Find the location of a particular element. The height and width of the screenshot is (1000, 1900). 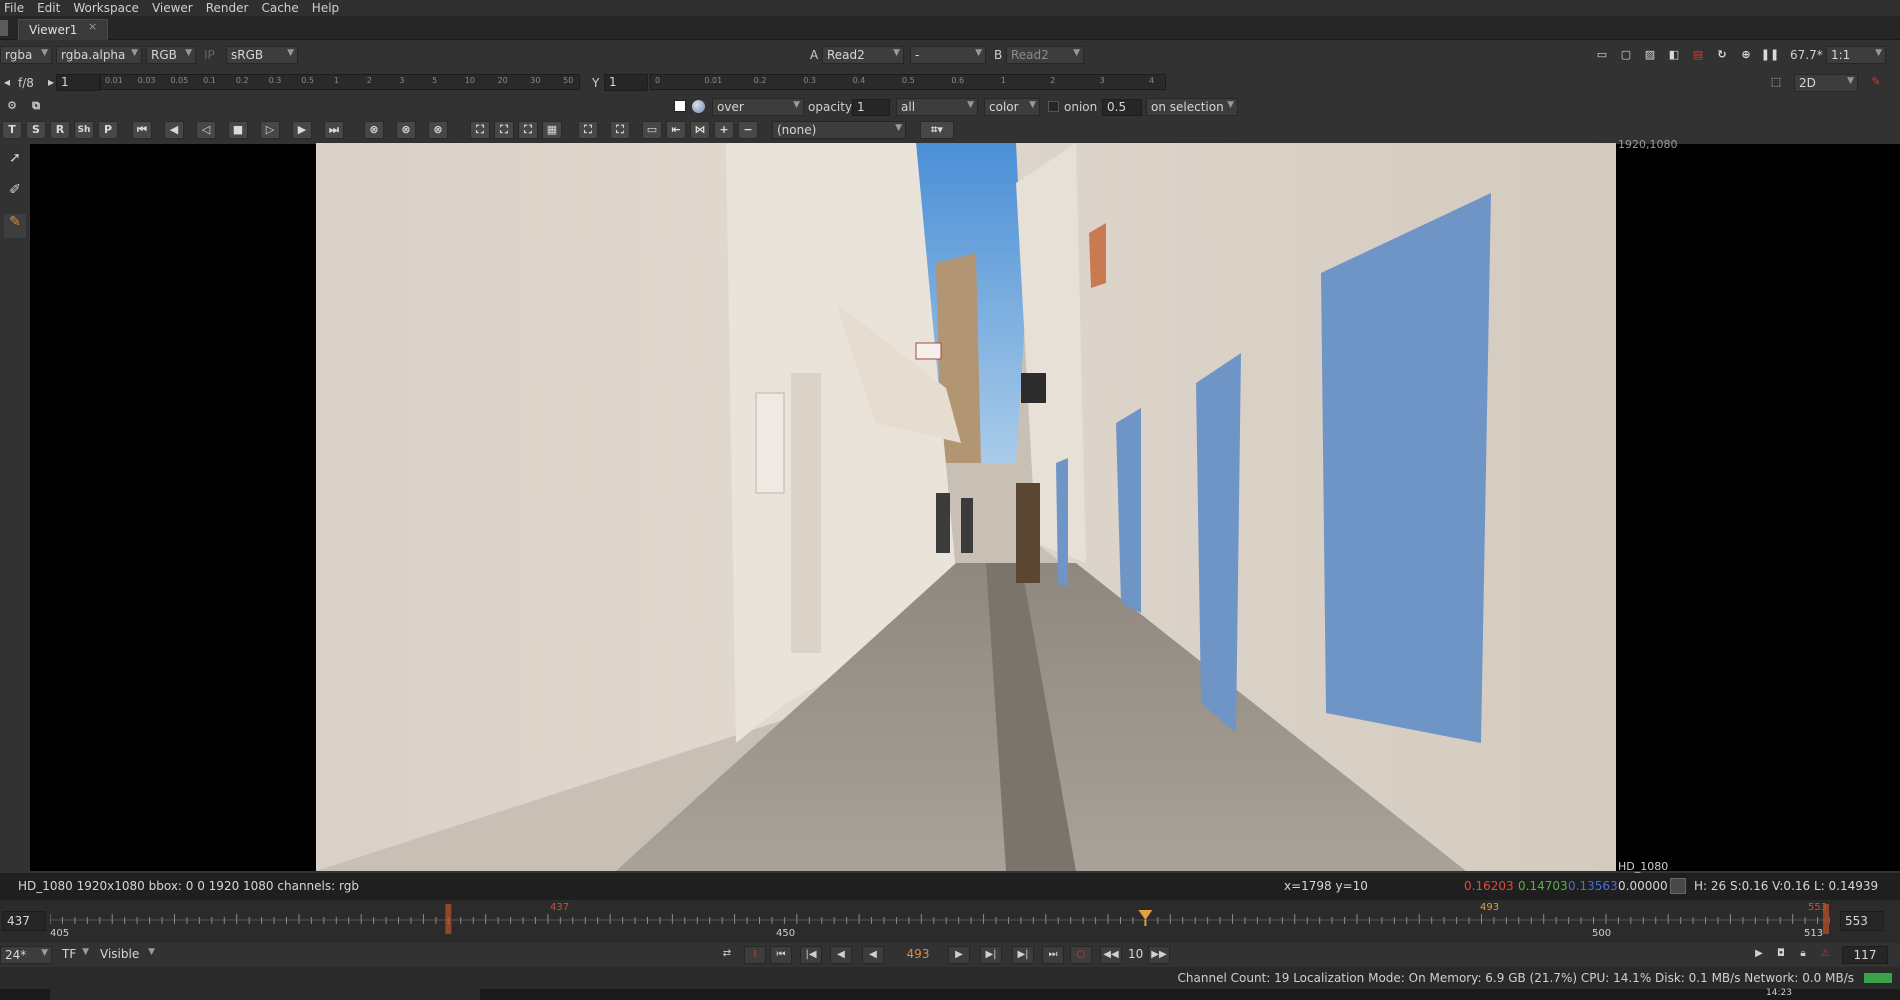

menu-workspace: Workspace is located at coordinates (108, 8).